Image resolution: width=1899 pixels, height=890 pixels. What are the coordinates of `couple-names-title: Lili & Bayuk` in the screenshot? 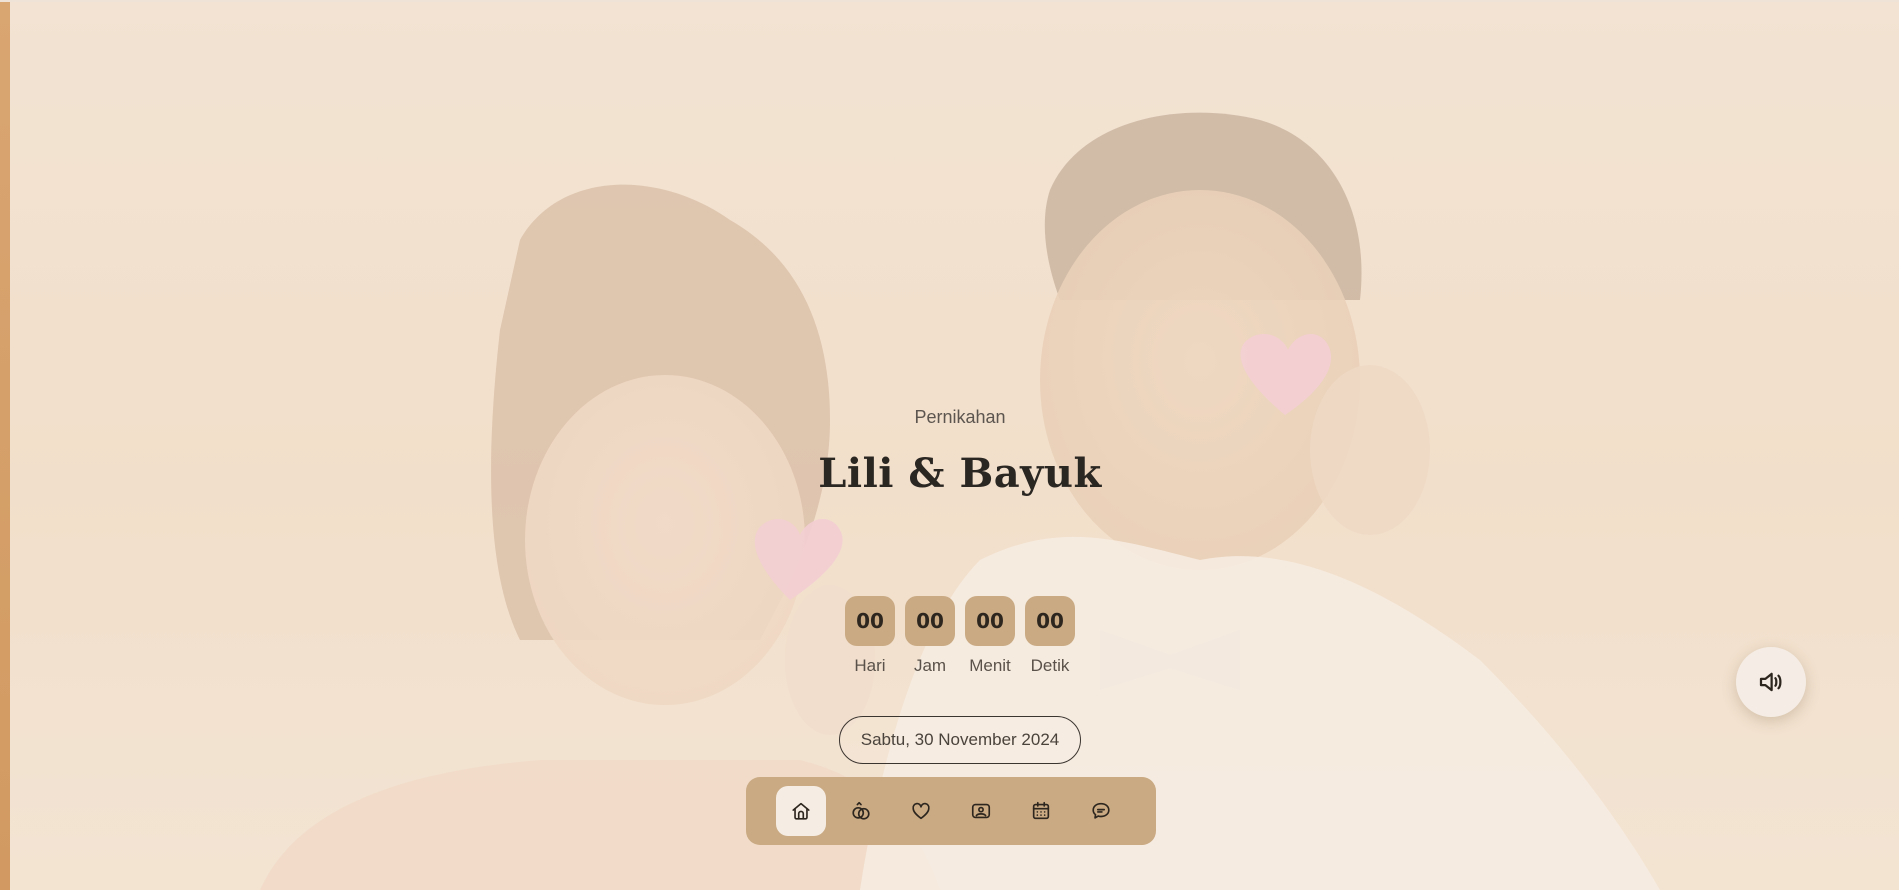 It's located at (960, 473).